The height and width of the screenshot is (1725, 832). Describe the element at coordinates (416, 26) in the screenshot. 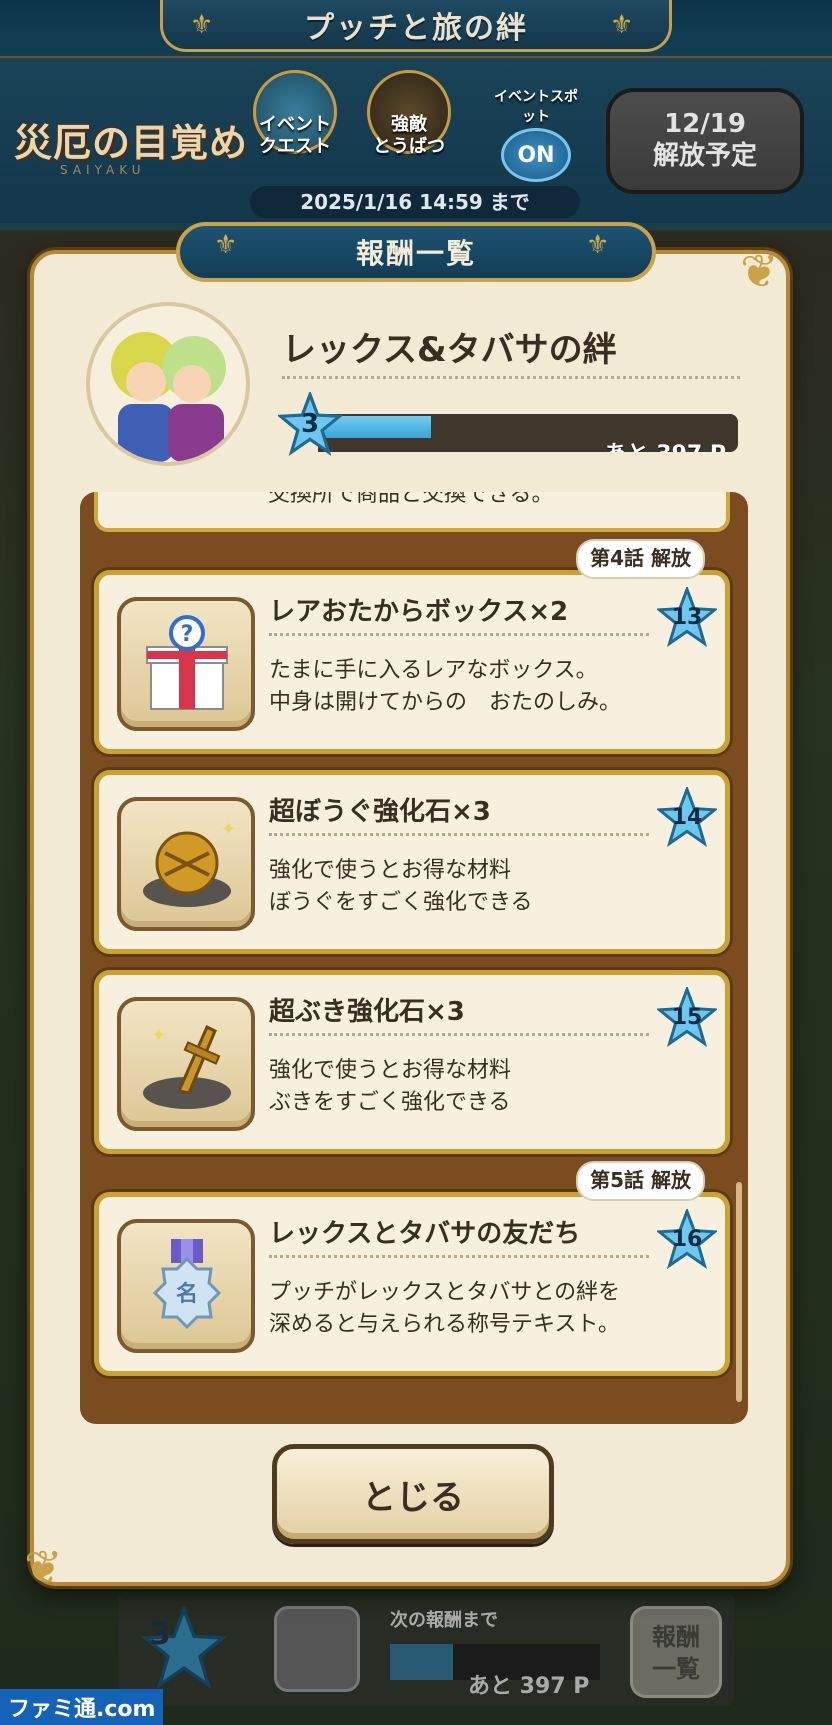

I see `page-title: プッチと旅の絆` at that location.